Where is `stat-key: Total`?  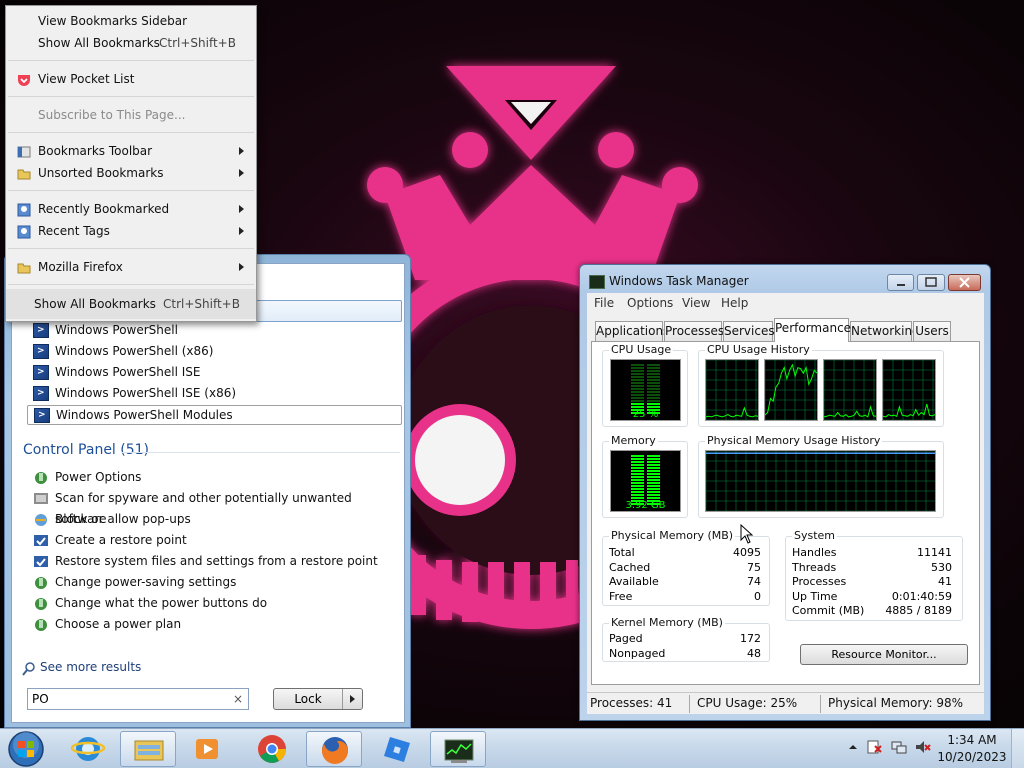 stat-key: Total is located at coordinates (622, 552).